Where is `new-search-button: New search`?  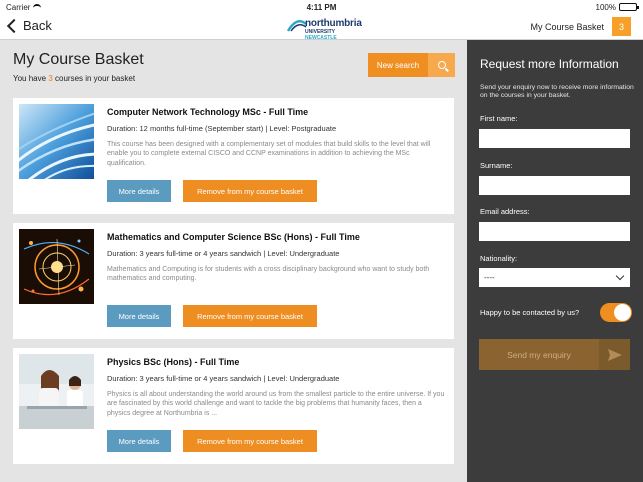 new-search-button: New search is located at coordinates (411, 65).